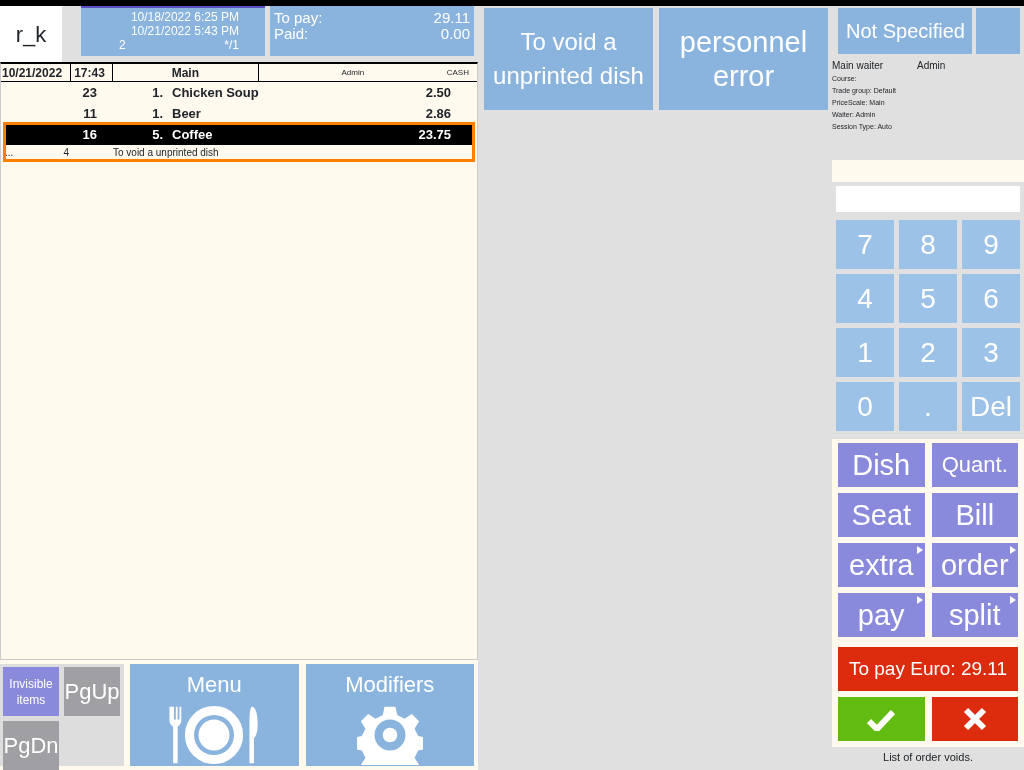 The image size is (1024, 770). What do you see at coordinates (931, 66) in the screenshot?
I see `main-waiter-value: Admin` at bounding box center [931, 66].